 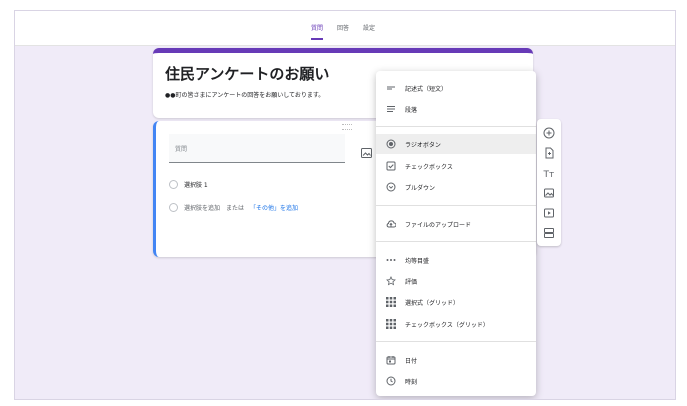 I want to click on drag-handle-icon, so click(x=347, y=127).